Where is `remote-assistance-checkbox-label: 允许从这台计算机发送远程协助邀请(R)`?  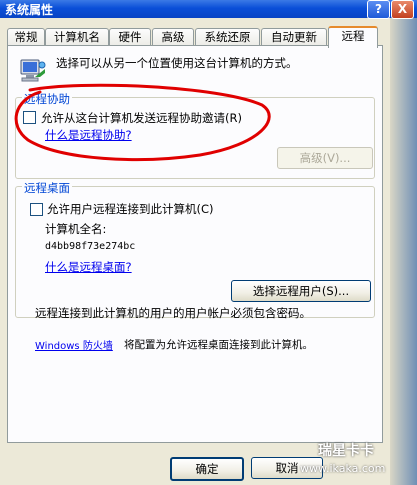
remote-assistance-checkbox-label: 允许从这台计算机发送远程协助邀请(R) is located at coordinates (141, 118).